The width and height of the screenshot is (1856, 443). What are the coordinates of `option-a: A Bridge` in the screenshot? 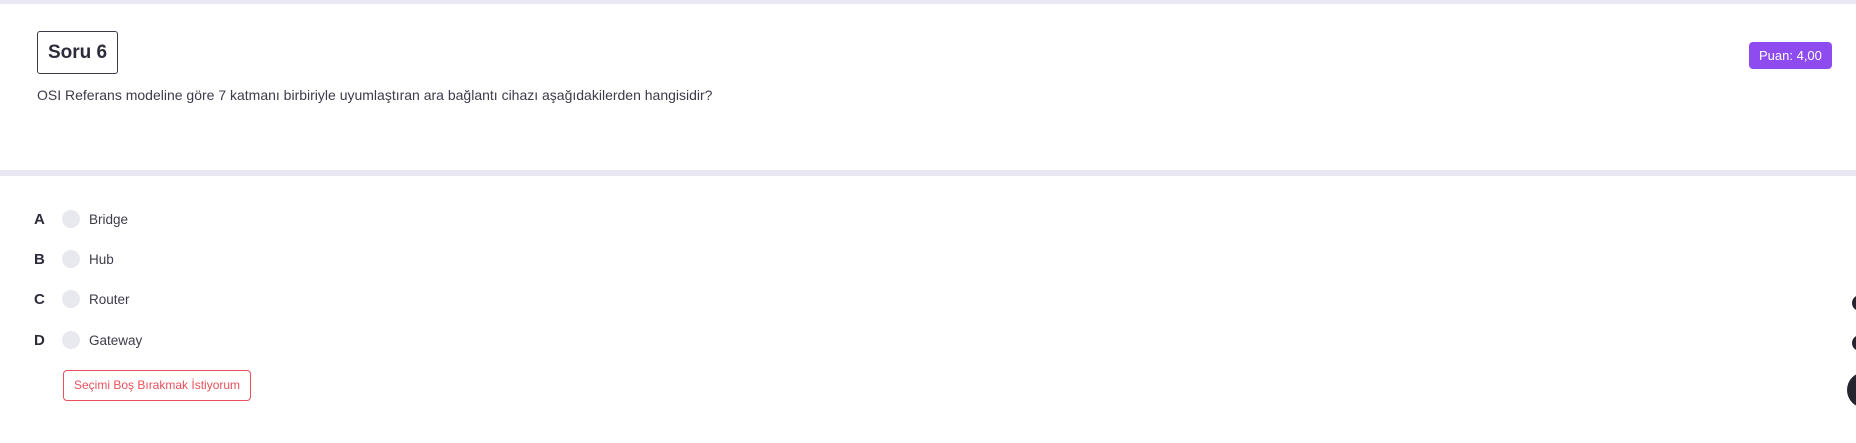 It's located at (200, 219).